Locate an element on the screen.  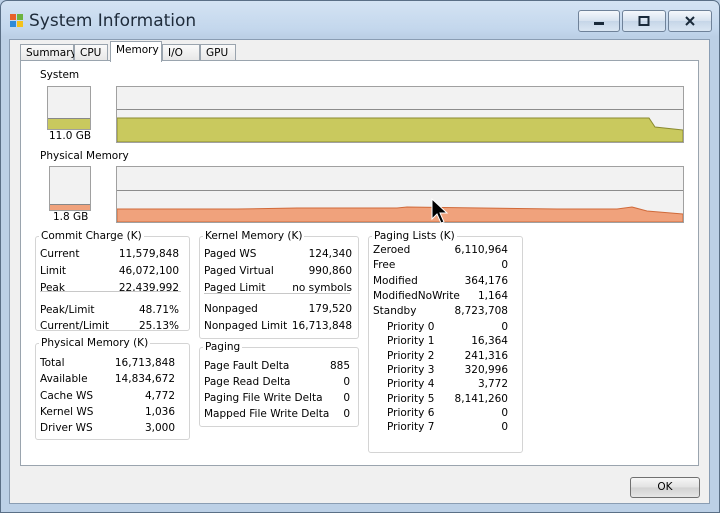
stat-value: 14,834,672 is located at coordinates (144, 379).